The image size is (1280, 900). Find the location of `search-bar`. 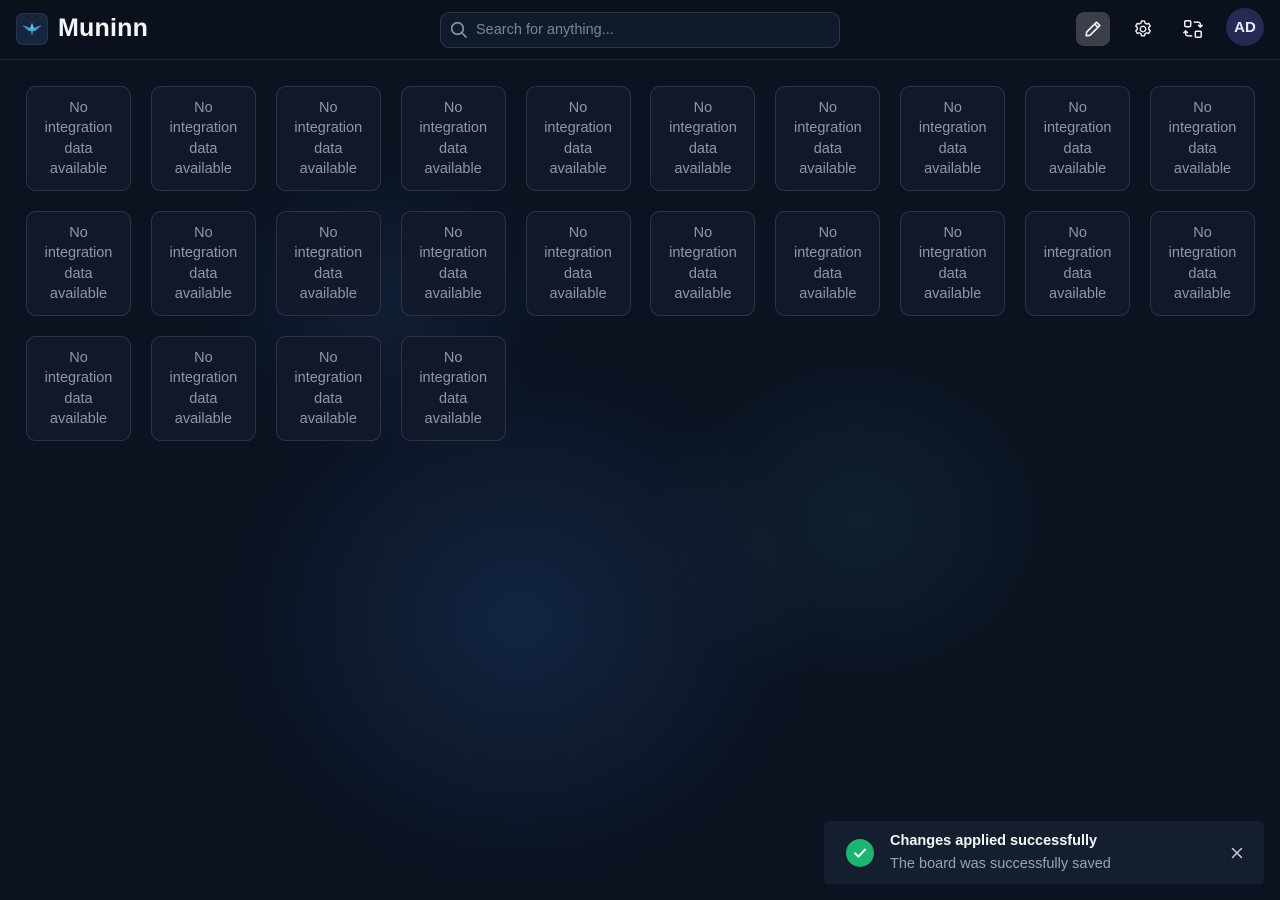

search-bar is located at coordinates (640, 30).